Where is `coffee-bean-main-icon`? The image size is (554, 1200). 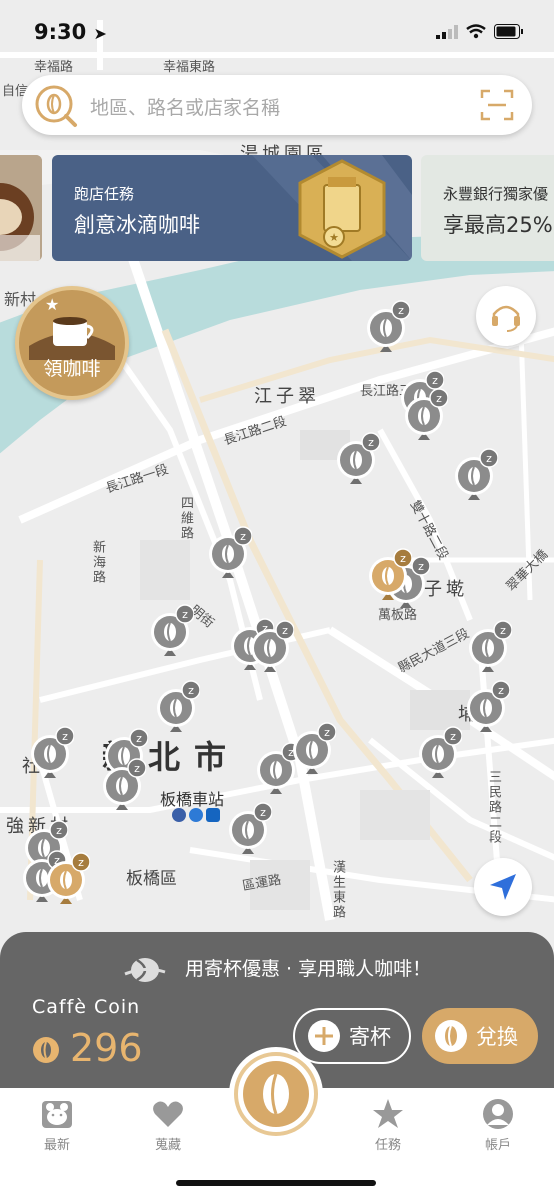 coffee-bean-main-icon is located at coordinates (276, 1094).